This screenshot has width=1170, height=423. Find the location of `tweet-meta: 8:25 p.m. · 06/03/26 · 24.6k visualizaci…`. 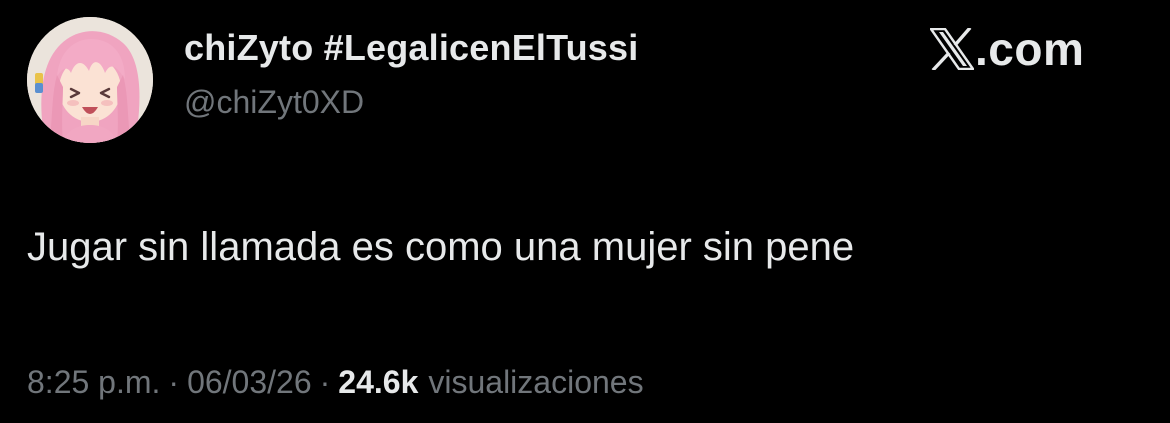

tweet-meta: 8:25 p.m. · 06/03/26 · 24.6k visualizaci… is located at coordinates (335, 382).